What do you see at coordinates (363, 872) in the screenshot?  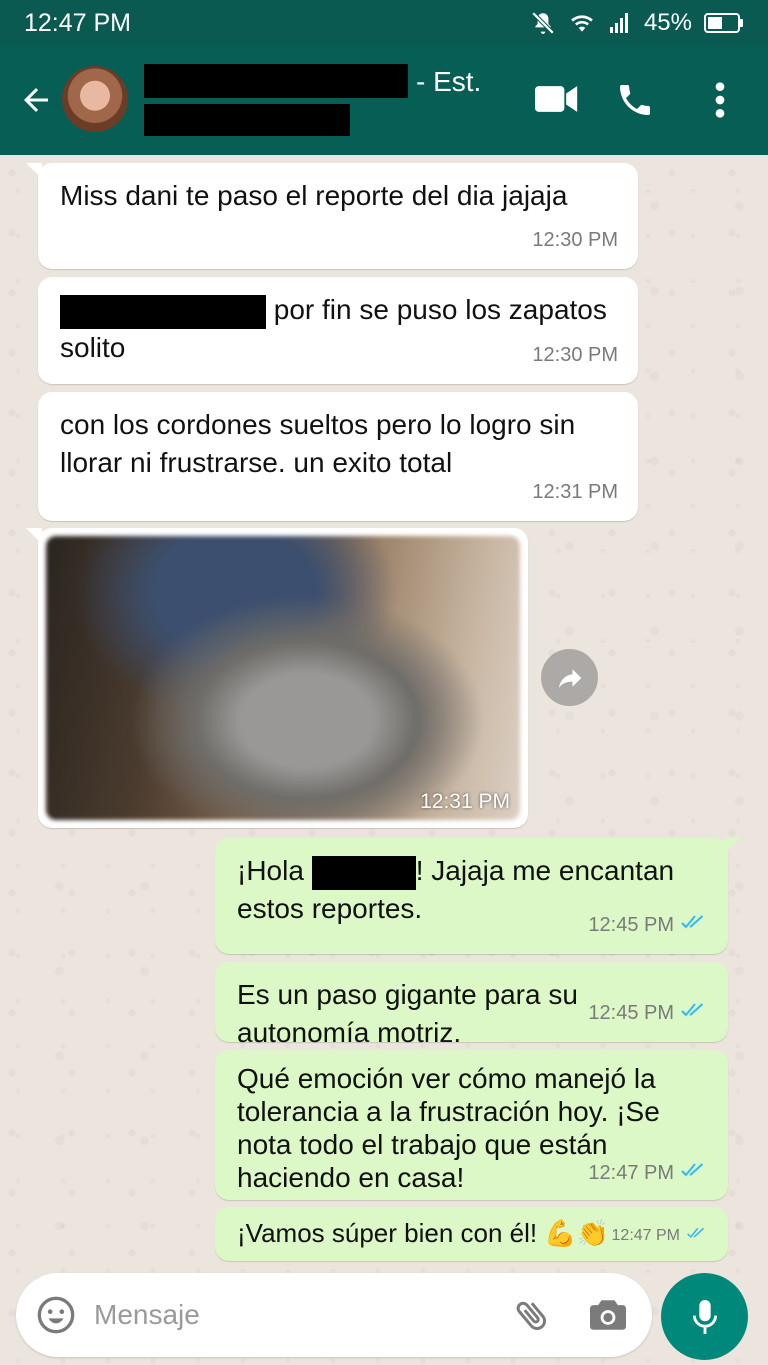 I see `redacted-name` at bounding box center [363, 872].